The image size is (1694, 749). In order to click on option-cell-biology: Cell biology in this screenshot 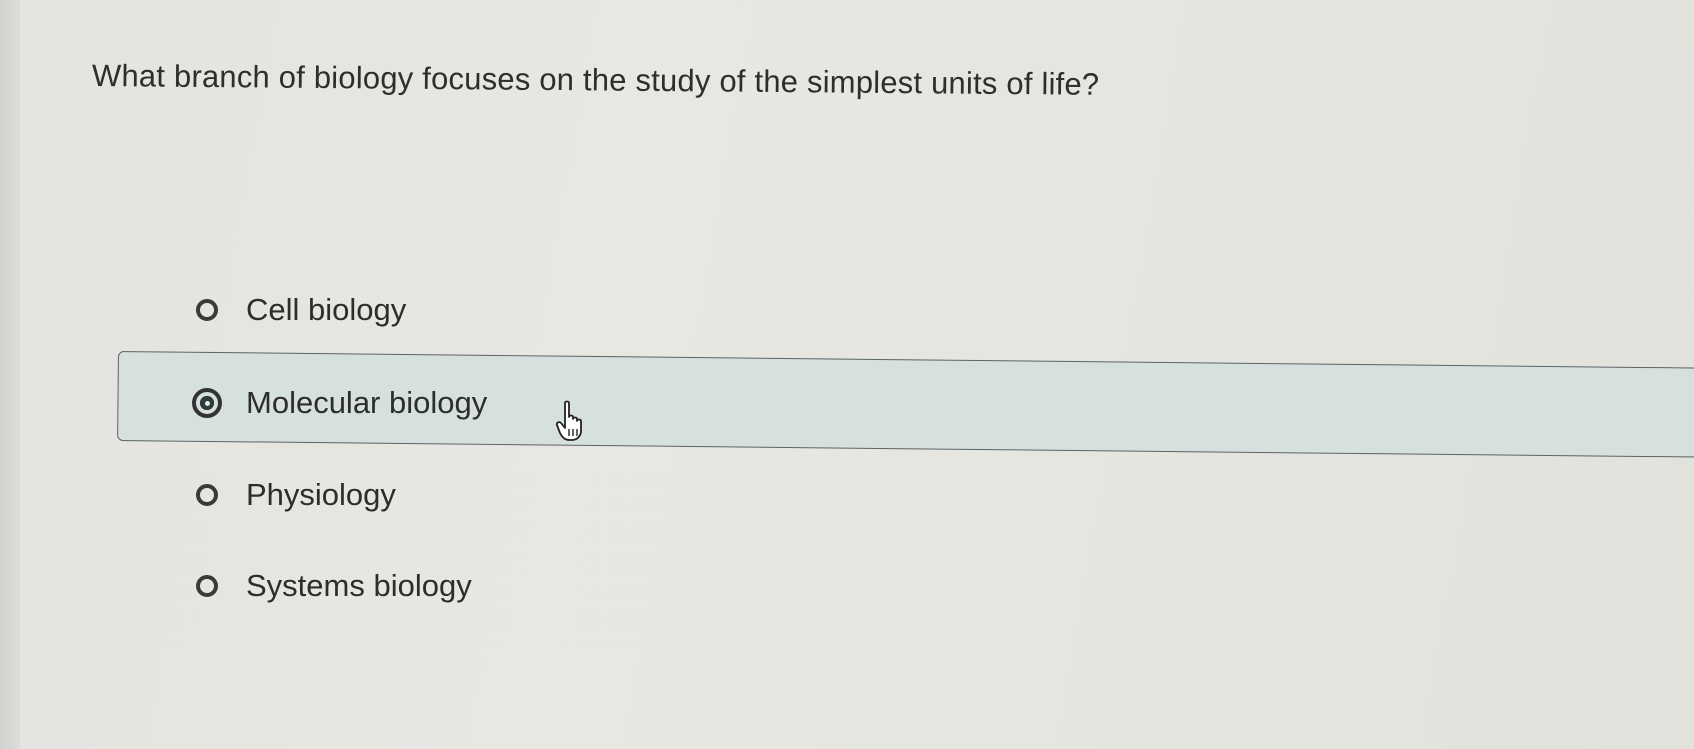, I will do `click(301, 310)`.